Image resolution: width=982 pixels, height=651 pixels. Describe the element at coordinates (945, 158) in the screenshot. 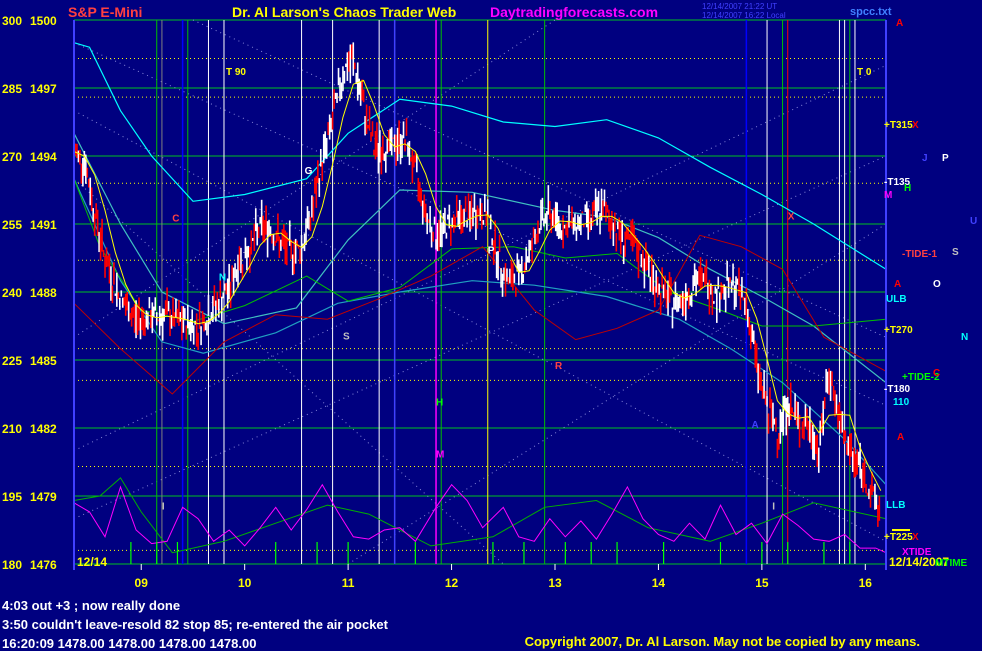

I see `right-label-p: P` at that location.